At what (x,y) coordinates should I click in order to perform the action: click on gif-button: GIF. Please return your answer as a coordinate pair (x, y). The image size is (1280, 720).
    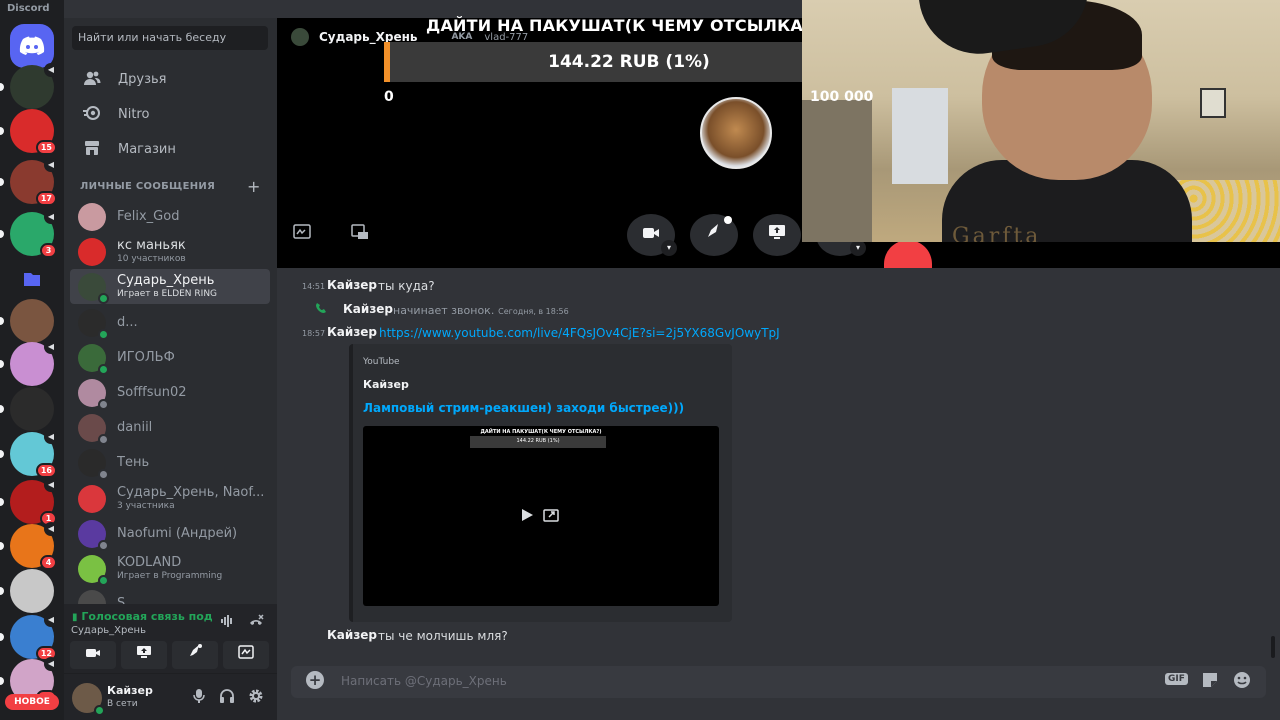
    Looking at the image, I should click on (1176, 679).